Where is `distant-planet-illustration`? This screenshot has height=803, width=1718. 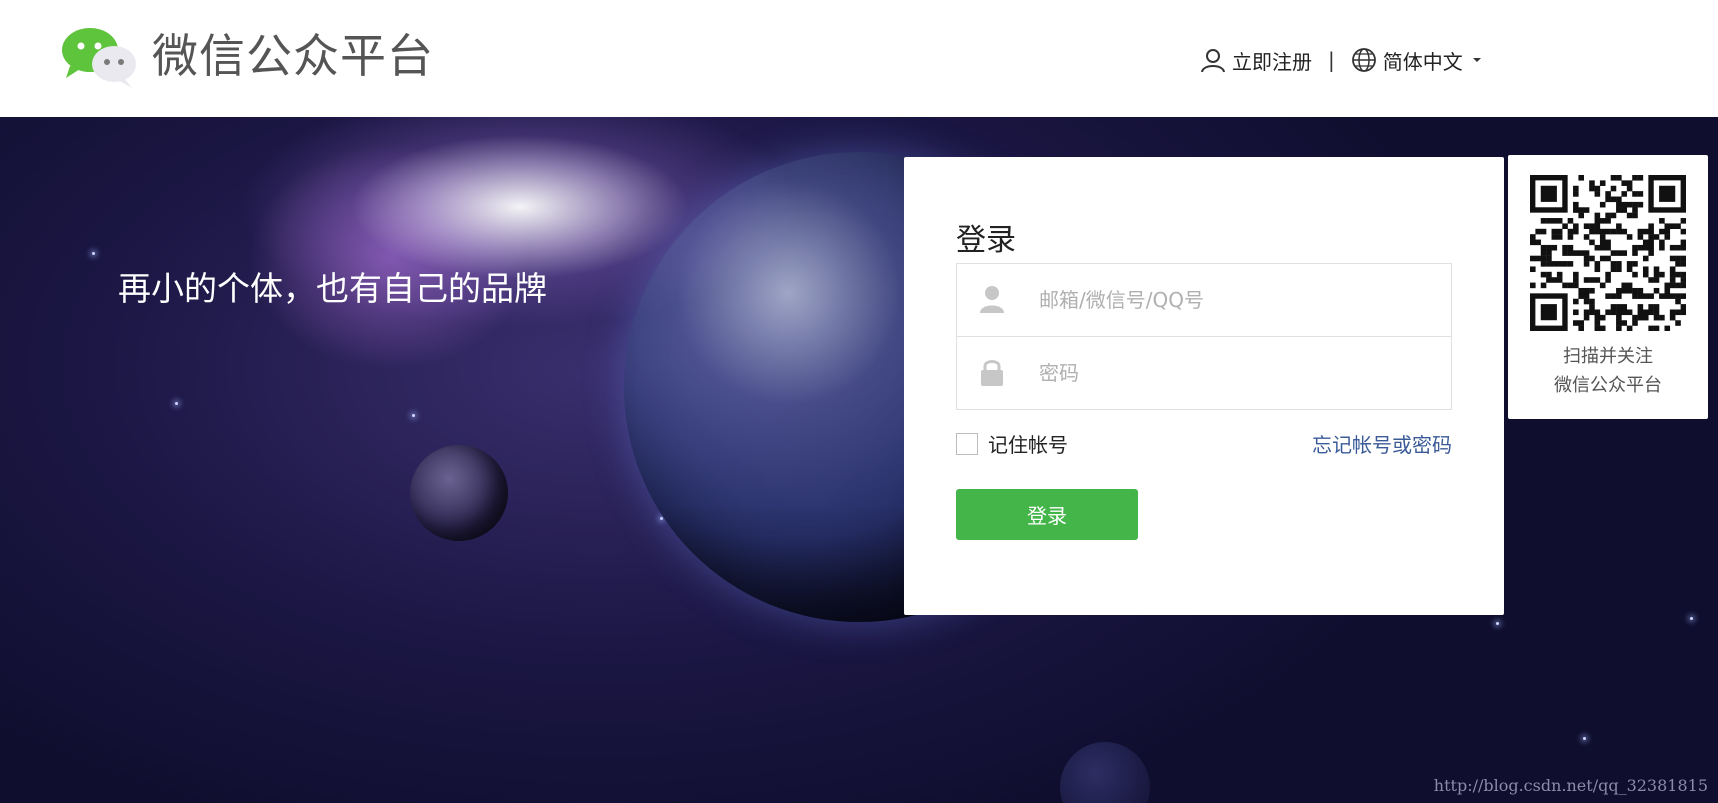
distant-planet-illustration is located at coordinates (1105, 772).